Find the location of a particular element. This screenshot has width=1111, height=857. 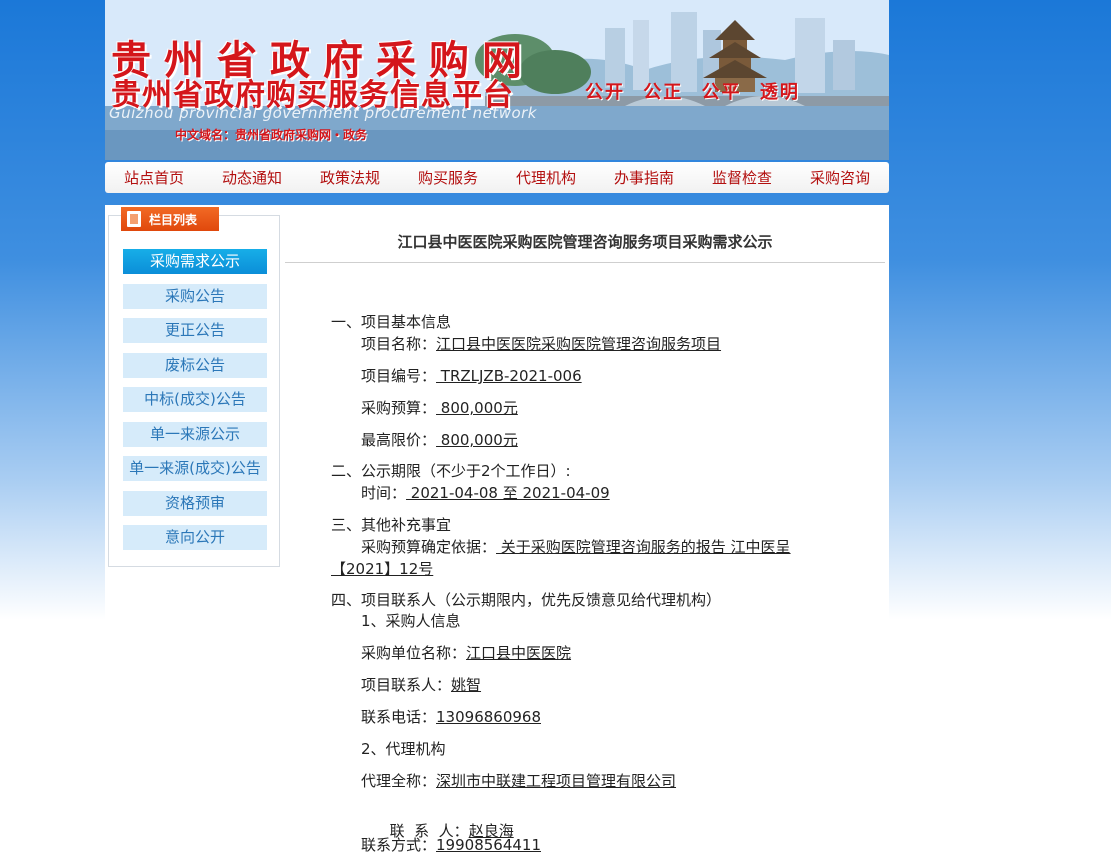

sidebar-header: 栏目列表 is located at coordinates (170, 219).